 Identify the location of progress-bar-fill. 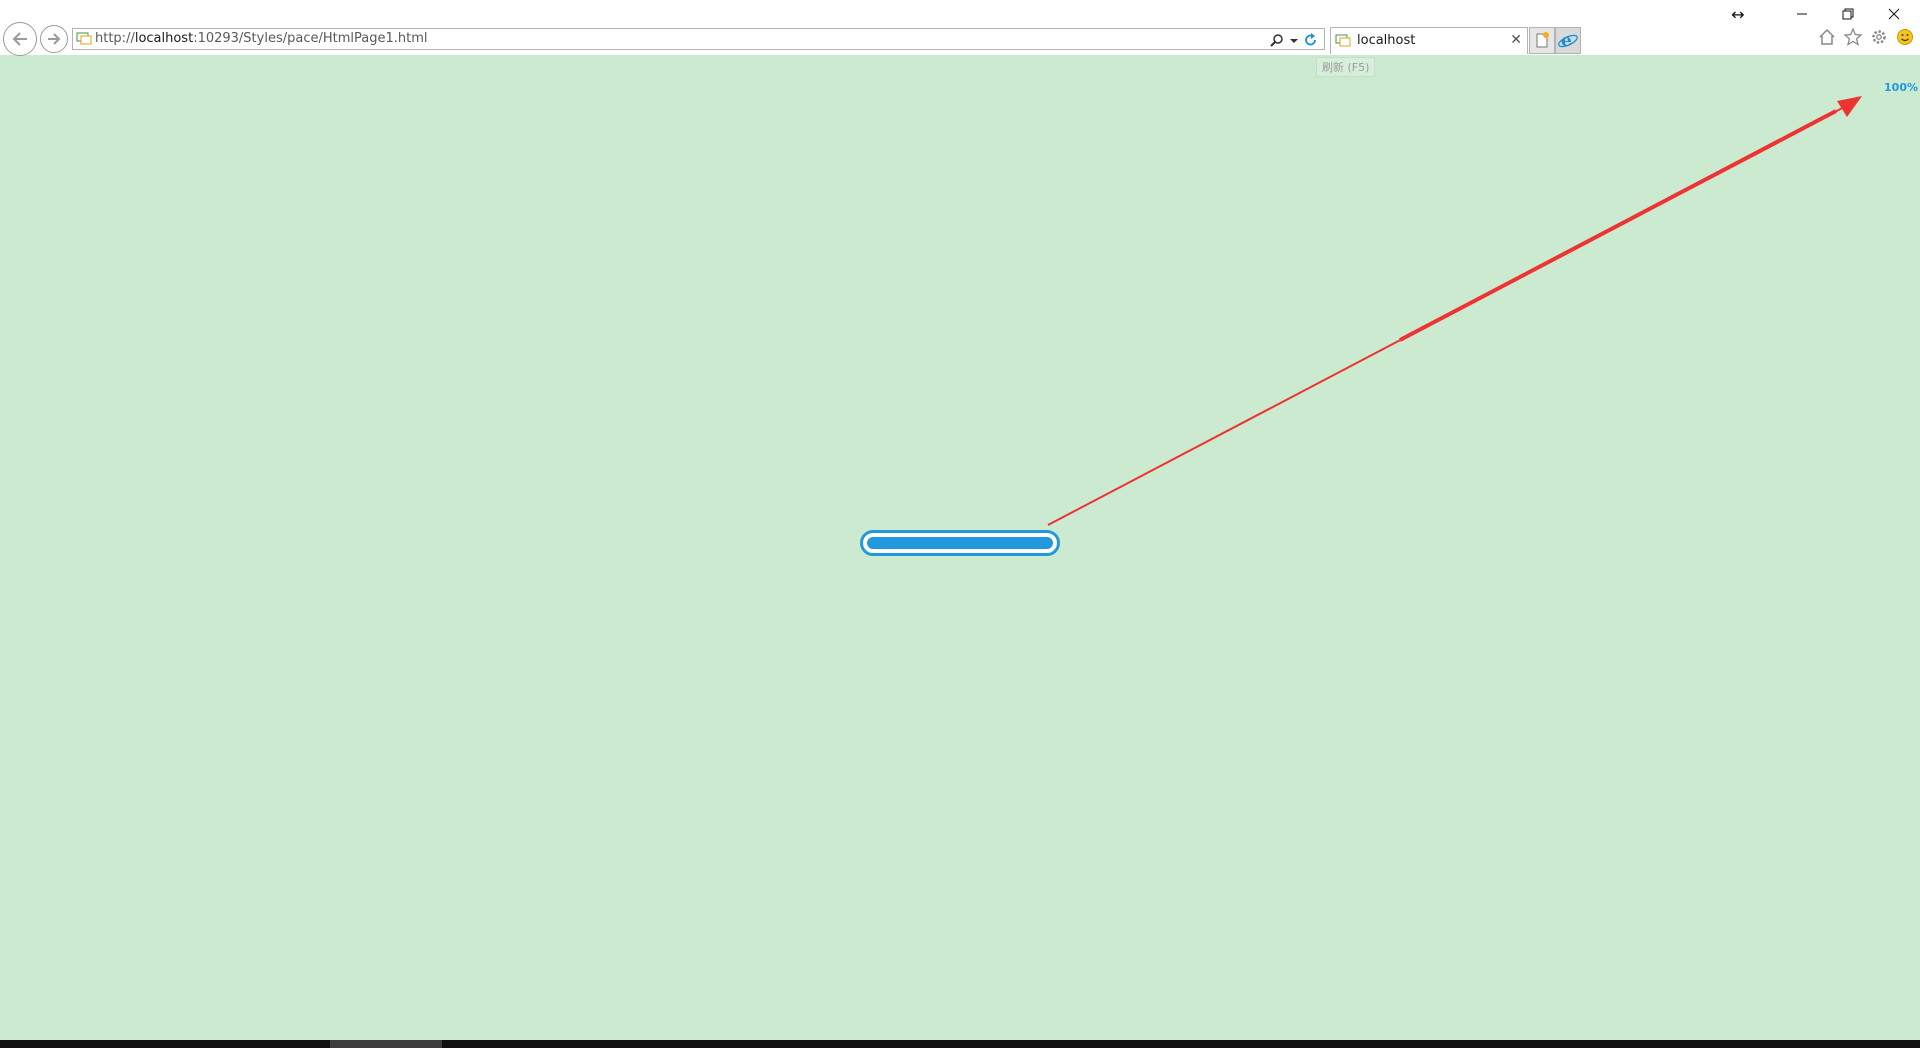
(960, 543).